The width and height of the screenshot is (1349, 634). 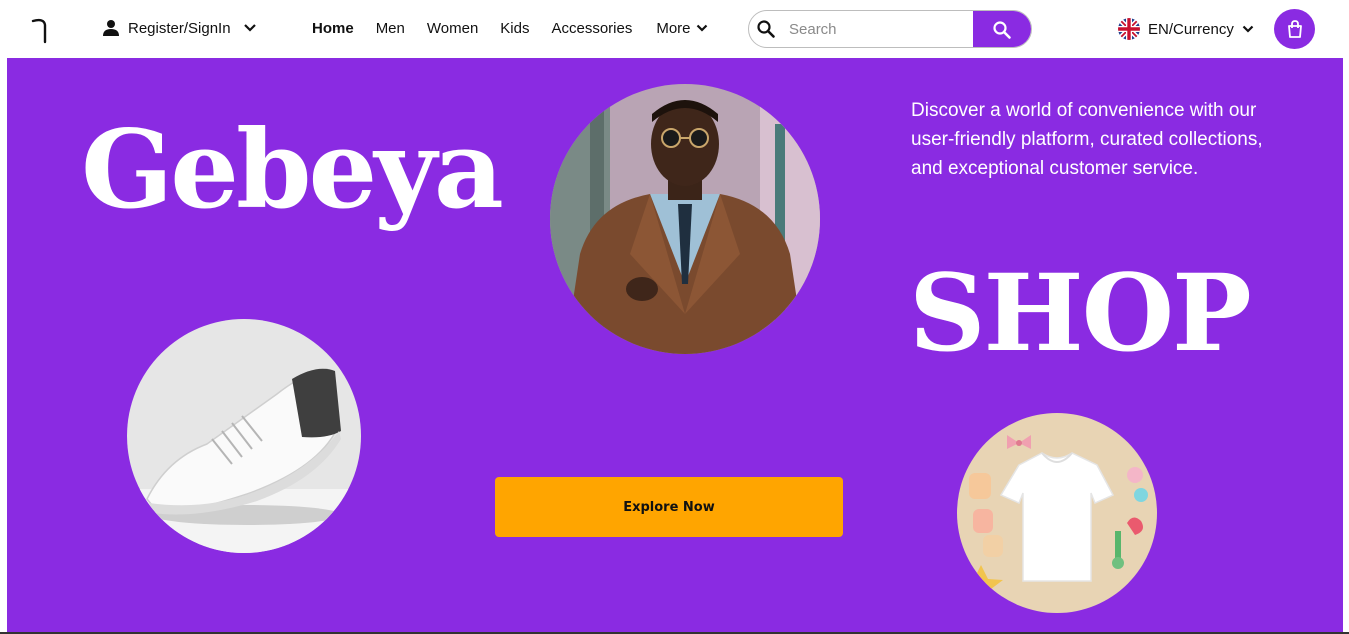 What do you see at coordinates (244, 436) in the screenshot?
I see `sneaker-photo` at bounding box center [244, 436].